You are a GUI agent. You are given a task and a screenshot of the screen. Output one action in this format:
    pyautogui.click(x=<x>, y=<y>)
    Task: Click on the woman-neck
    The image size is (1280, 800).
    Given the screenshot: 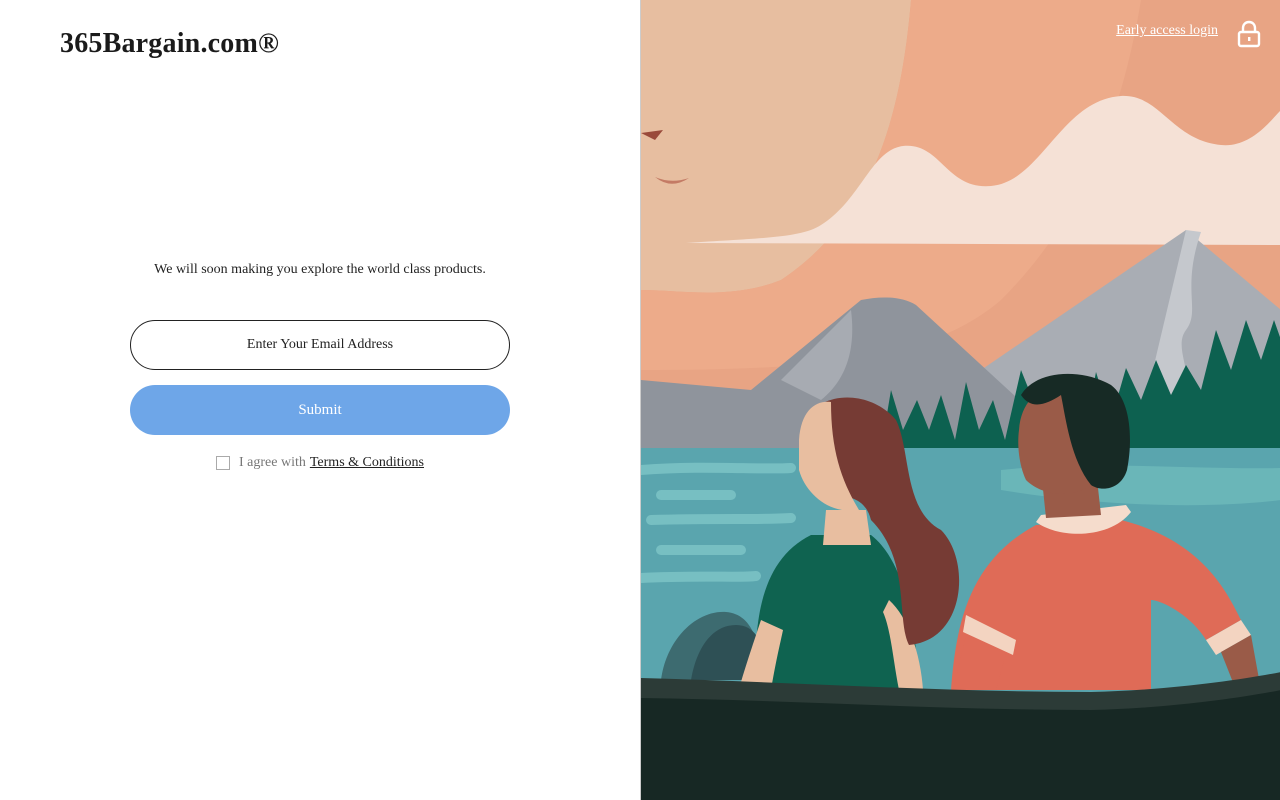 What is the action you would take?
    pyautogui.click(x=847, y=527)
    